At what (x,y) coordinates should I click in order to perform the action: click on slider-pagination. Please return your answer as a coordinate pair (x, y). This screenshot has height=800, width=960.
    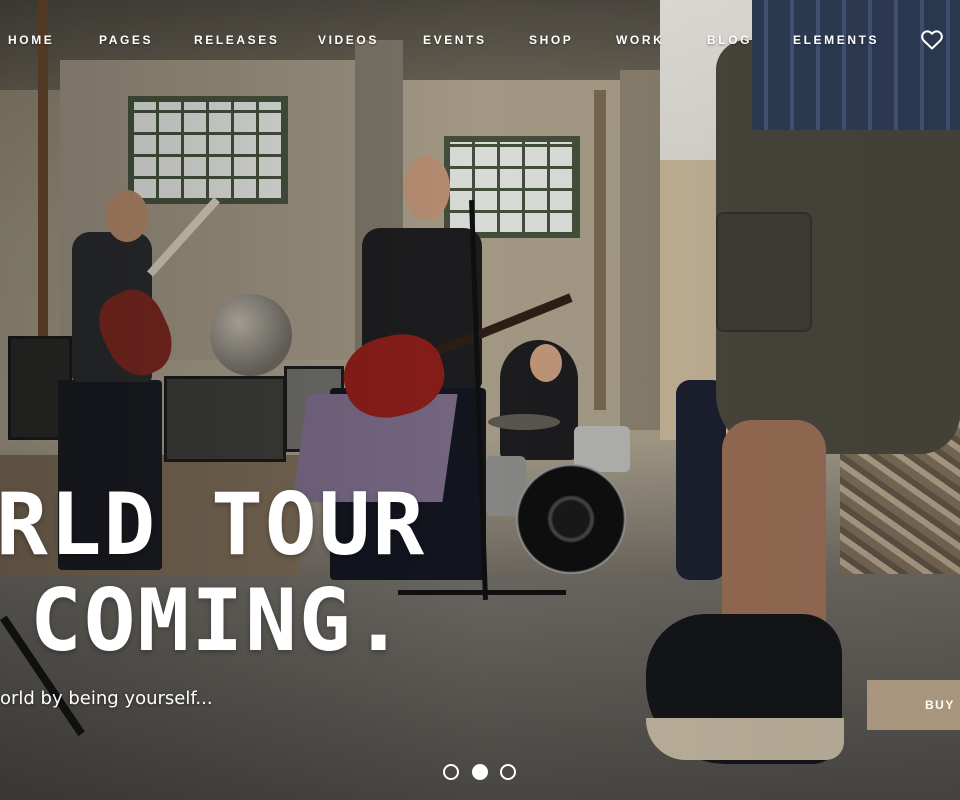
    Looking at the image, I should click on (481, 772).